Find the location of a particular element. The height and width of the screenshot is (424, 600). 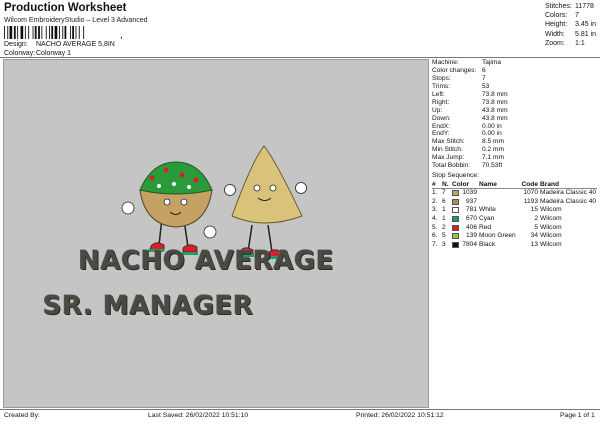

machine-info-row: EndY: 0.00 in is located at coordinates (516, 134).